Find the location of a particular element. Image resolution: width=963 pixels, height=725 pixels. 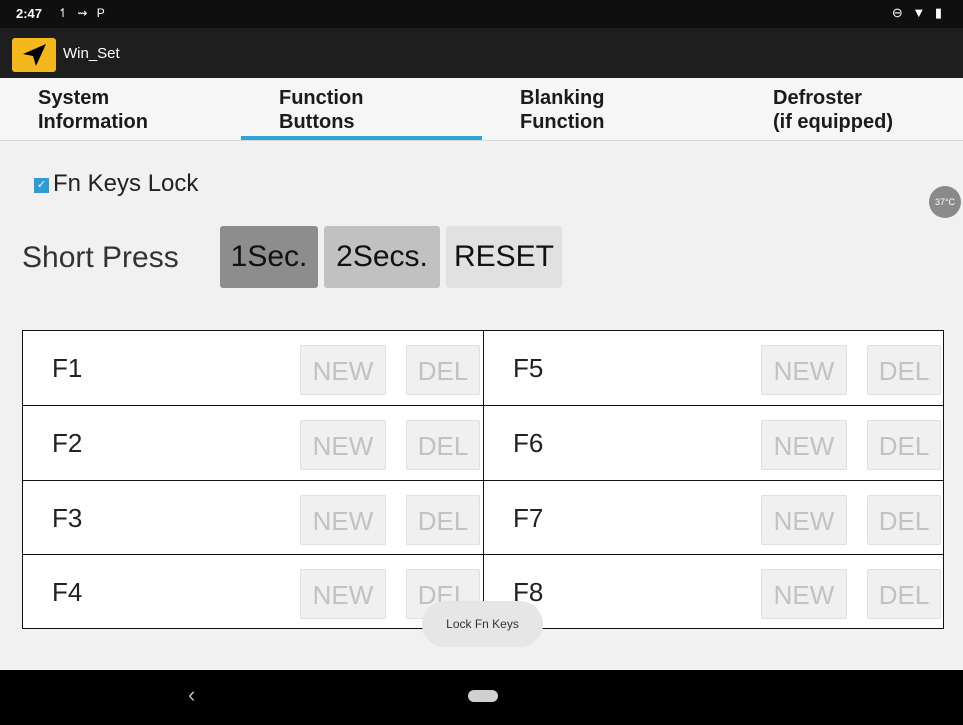

temperature-badge: 37°C is located at coordinates (945, 202).